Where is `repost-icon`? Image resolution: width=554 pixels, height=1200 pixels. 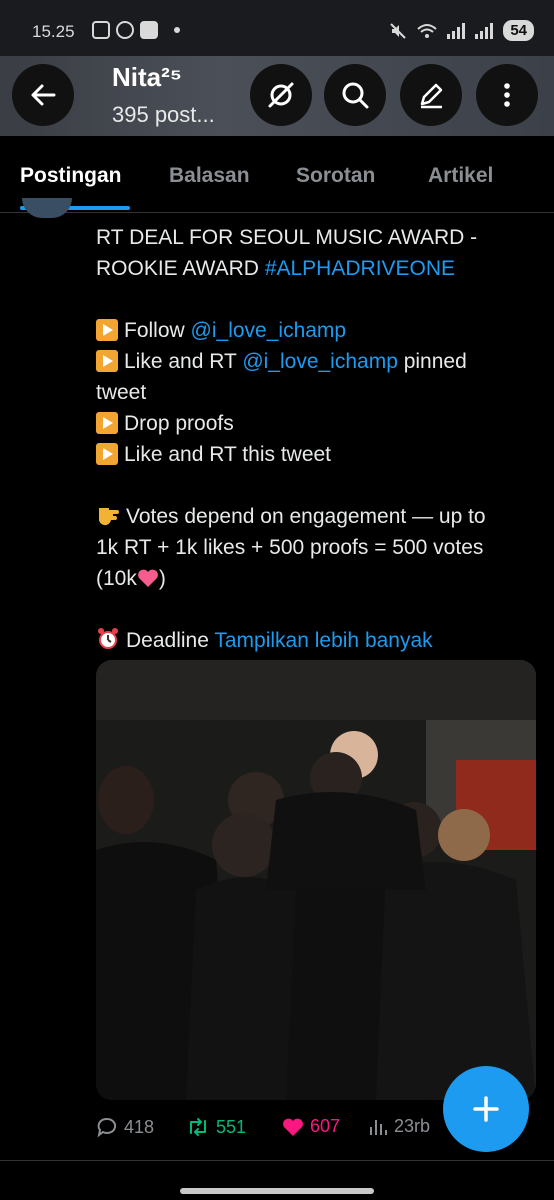
repost-icon is located at coordinates (198, 1127).